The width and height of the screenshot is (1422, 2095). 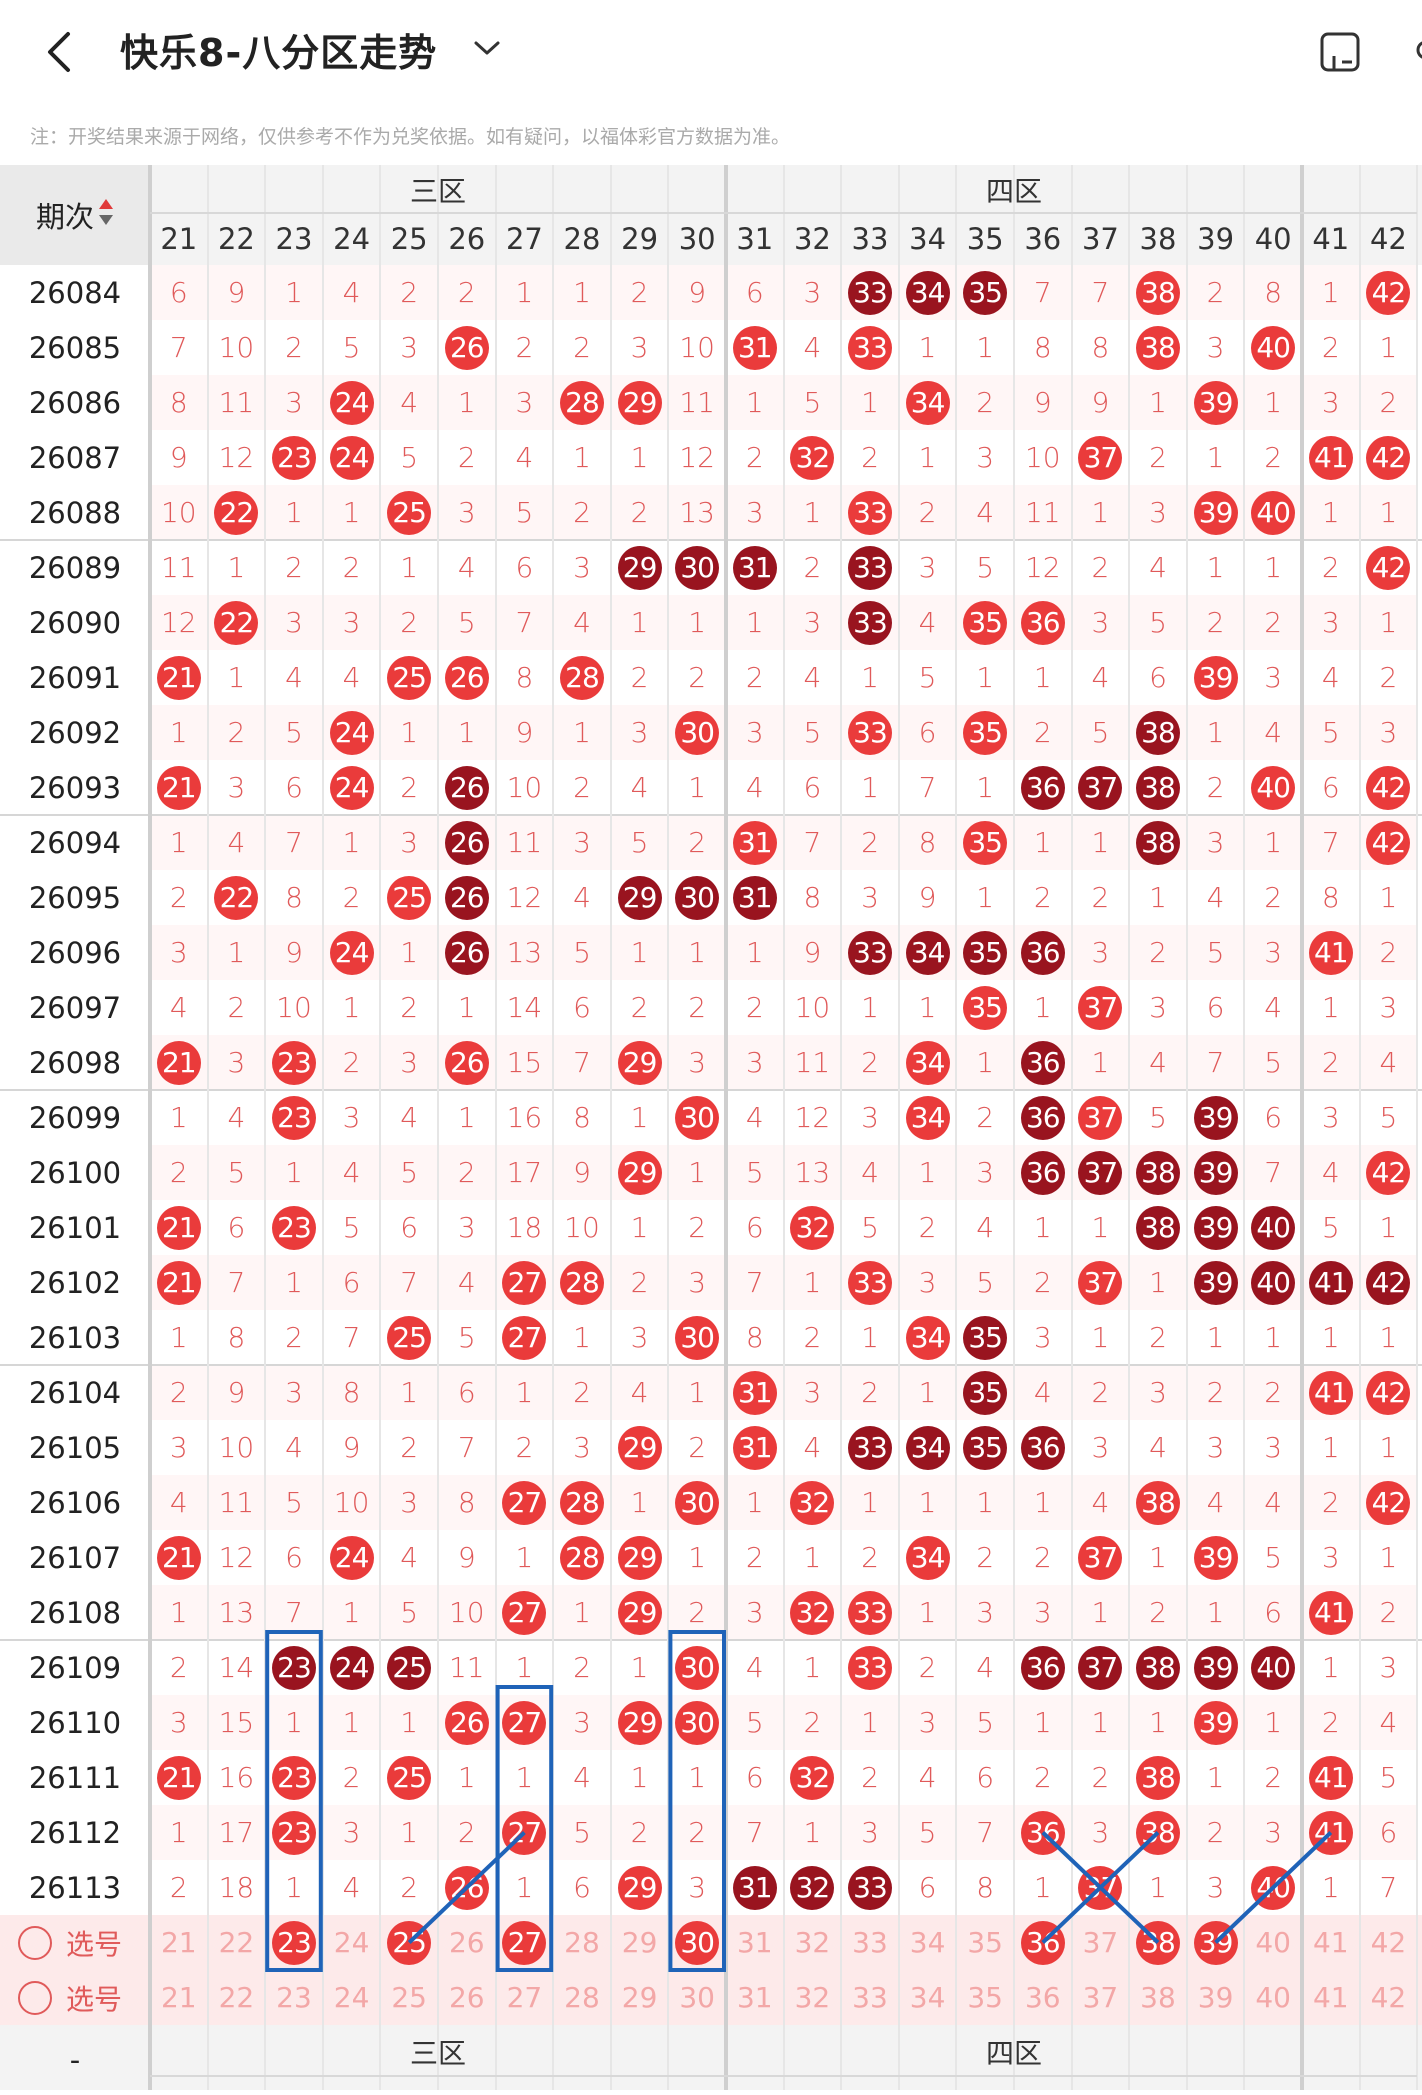 I want to click on table-cell: 24, so click(x=352, y=1667).